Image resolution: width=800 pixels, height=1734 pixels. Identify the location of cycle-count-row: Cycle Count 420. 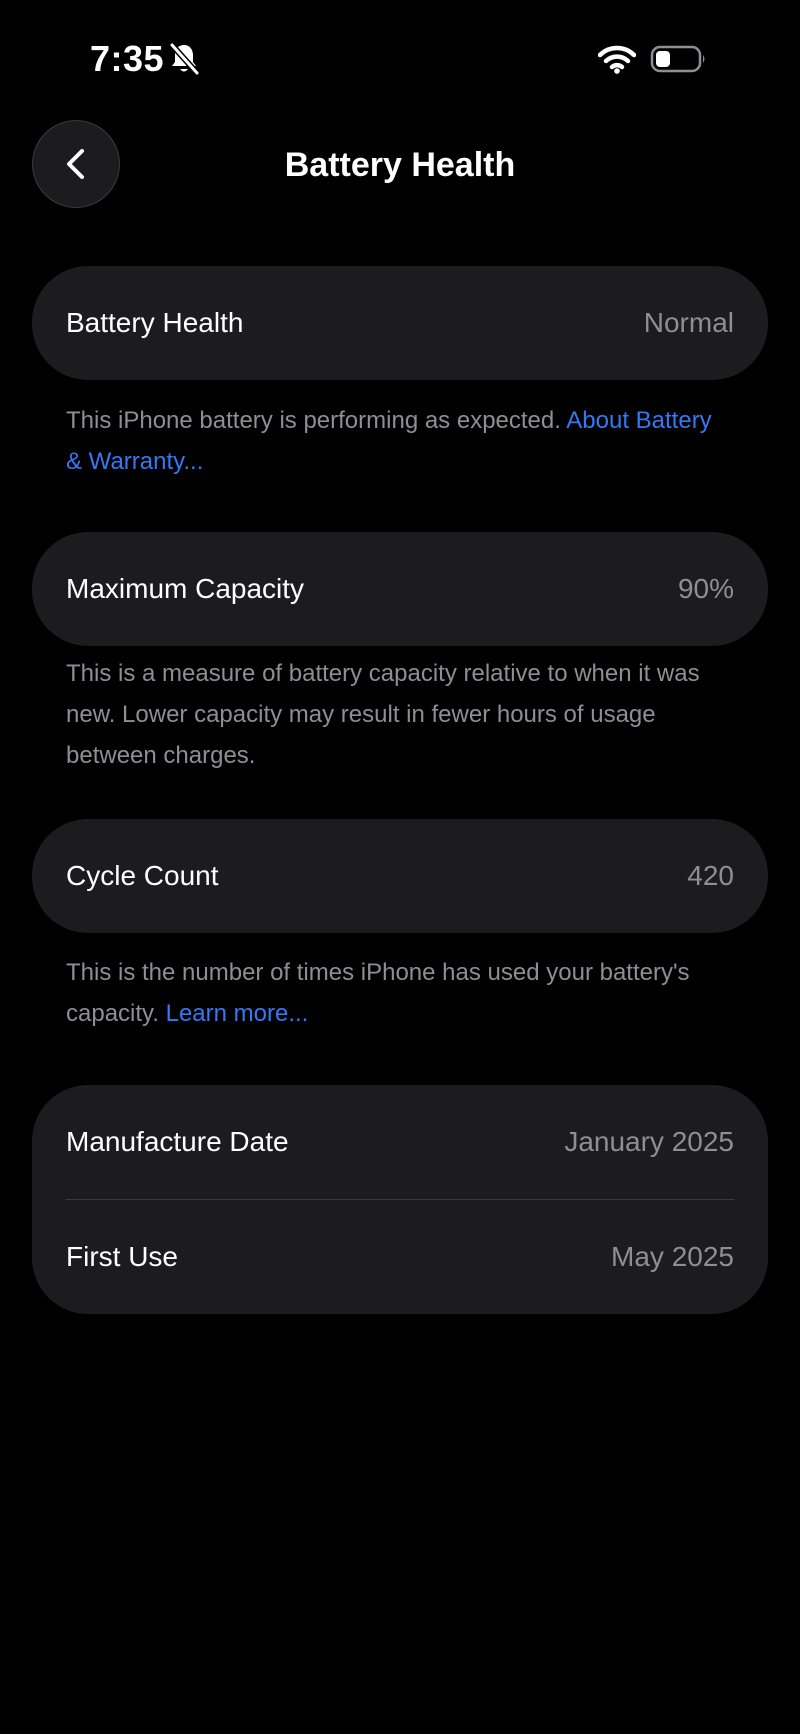
(400, 876).